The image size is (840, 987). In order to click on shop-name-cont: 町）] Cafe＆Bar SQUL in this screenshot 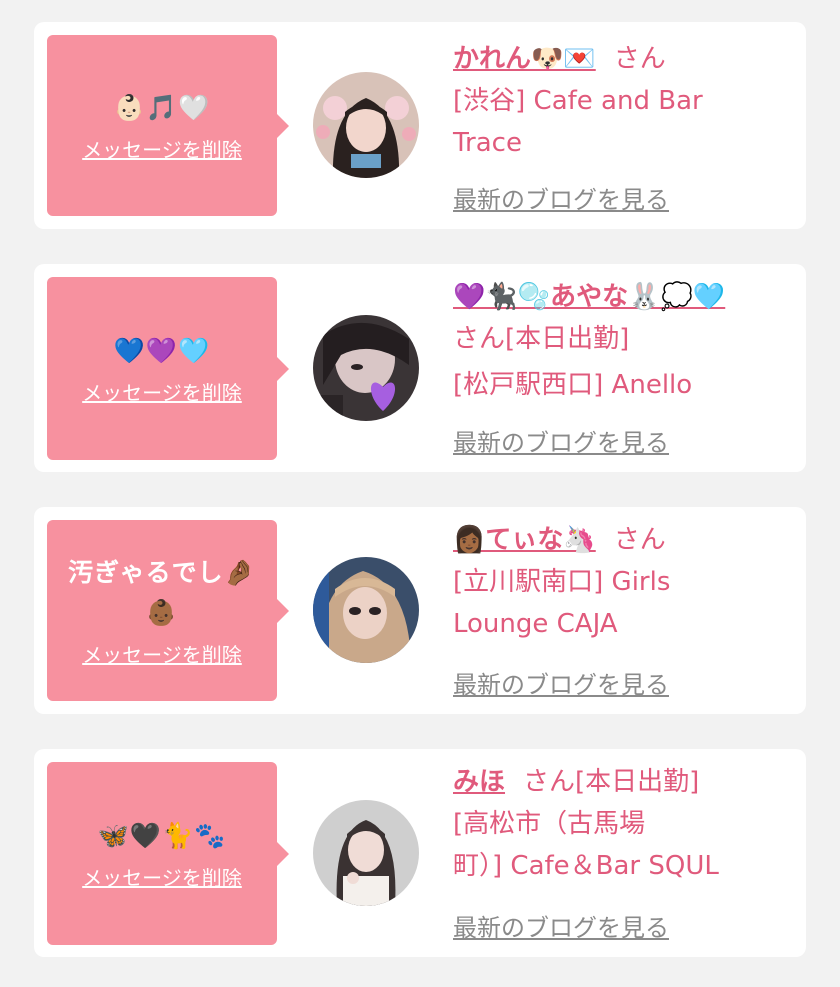, I will do `click(586, 866)`.